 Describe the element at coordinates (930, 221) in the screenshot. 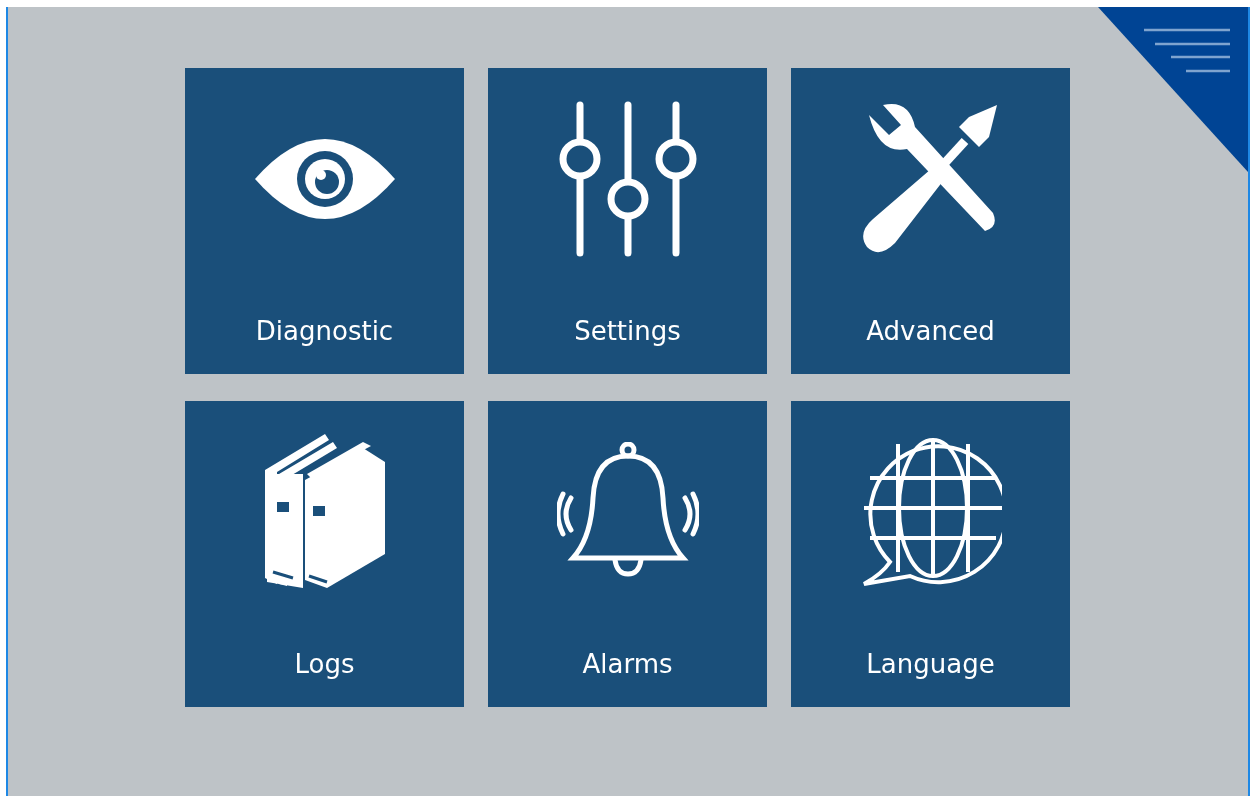

I see `menu-tile: Advanced` at that location.